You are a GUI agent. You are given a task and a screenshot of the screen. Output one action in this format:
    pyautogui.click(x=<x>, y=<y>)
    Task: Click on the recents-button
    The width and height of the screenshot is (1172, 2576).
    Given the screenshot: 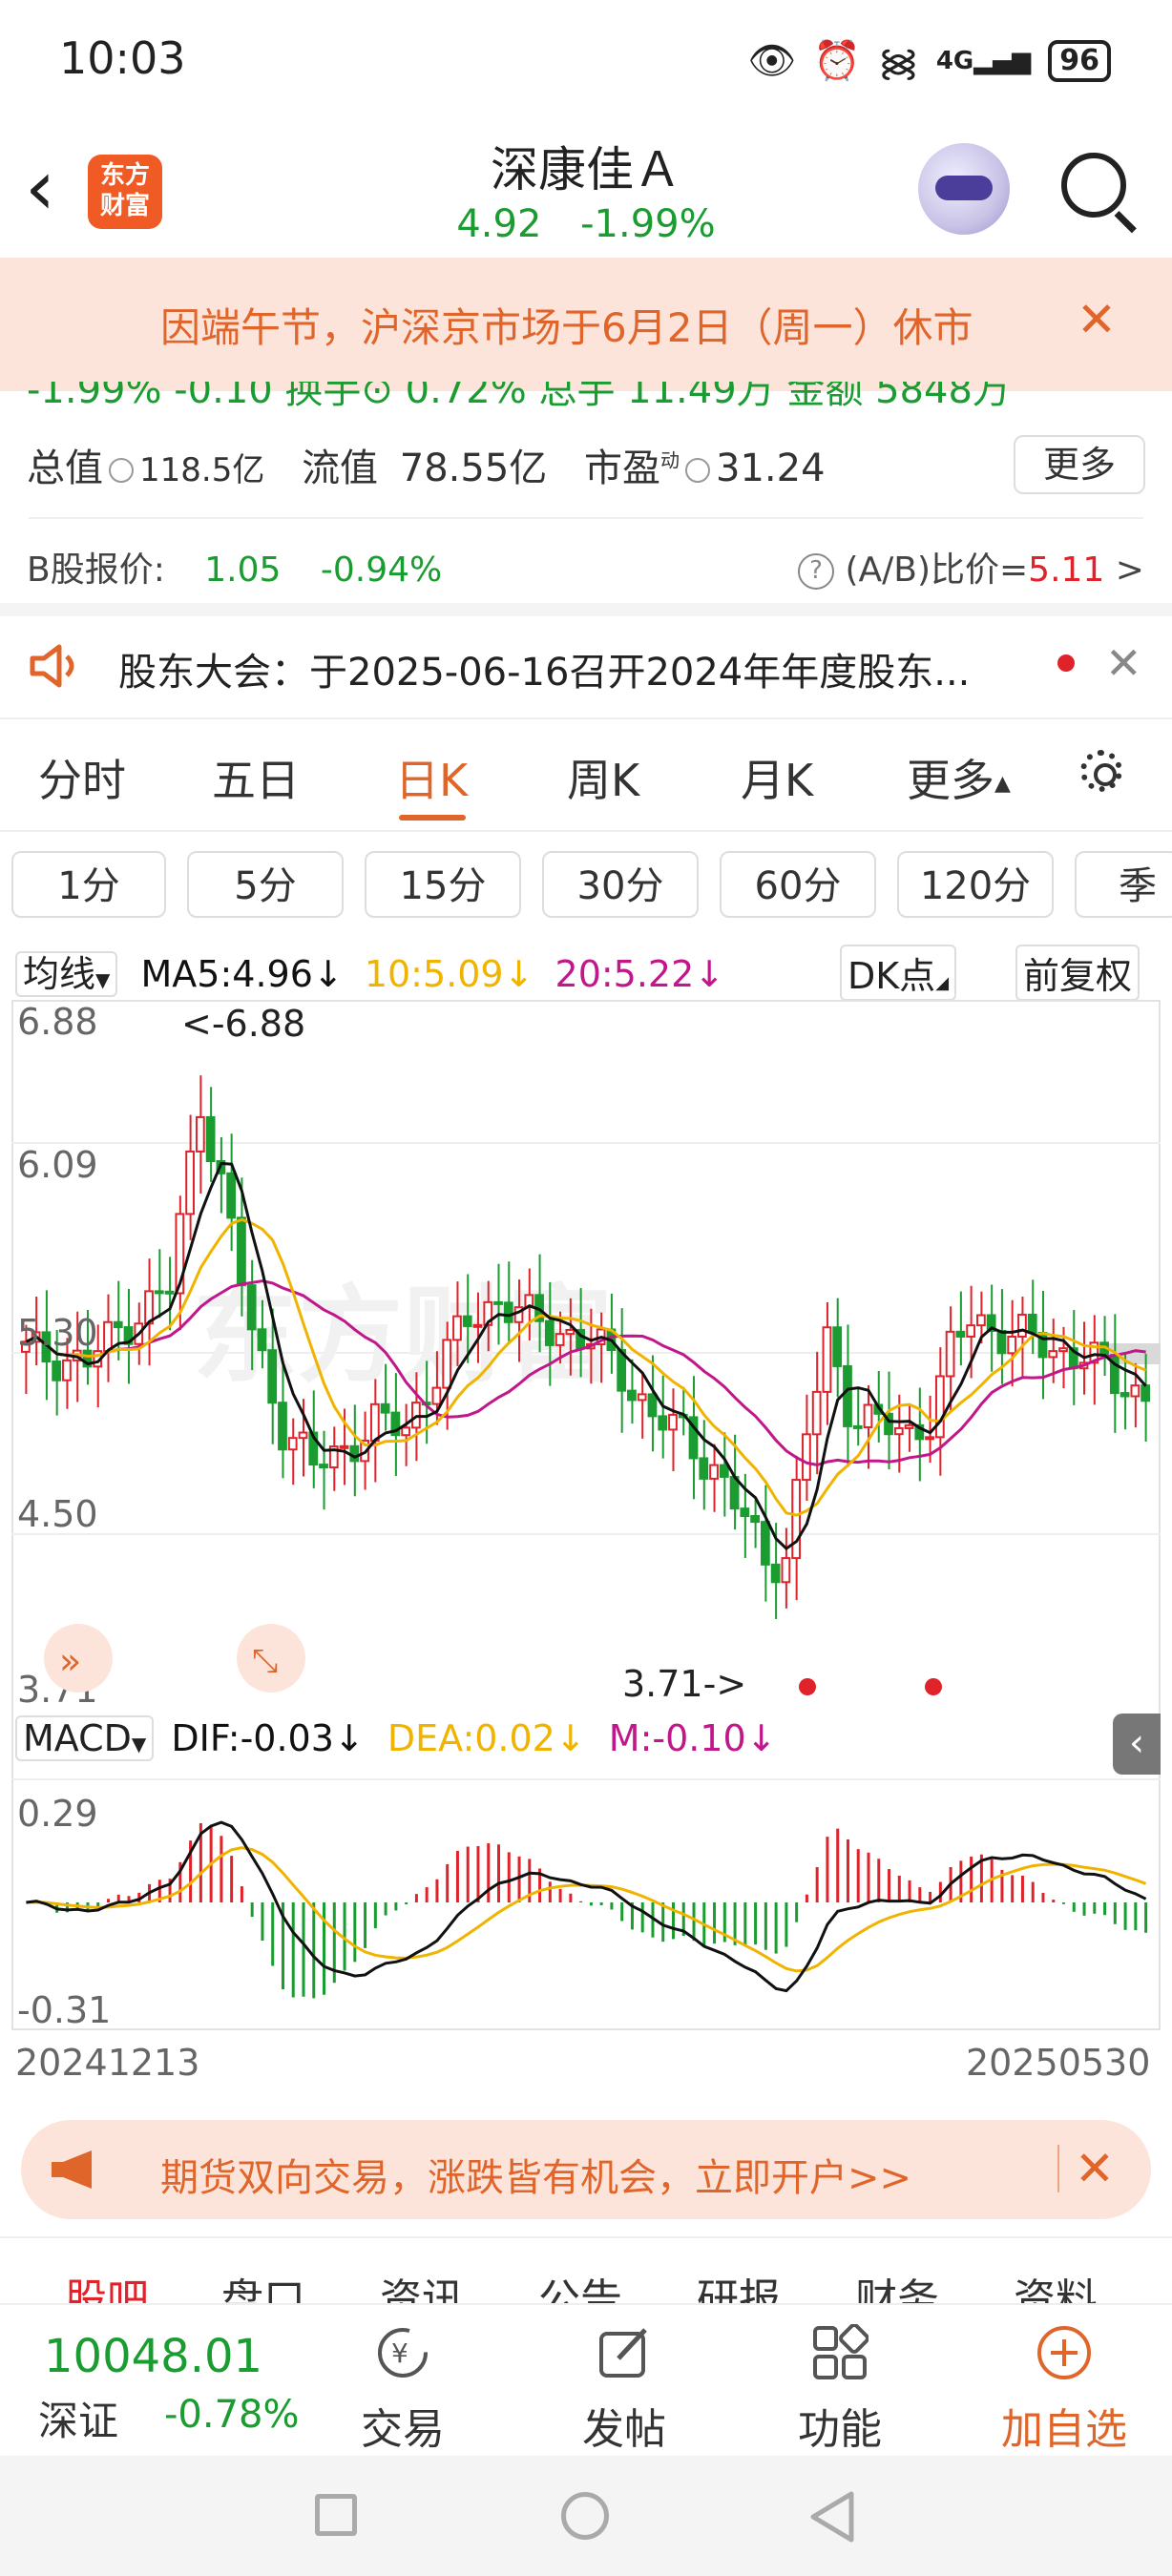 What is the action you would take?
    pyautogui.click(x=336, y=2515)
    